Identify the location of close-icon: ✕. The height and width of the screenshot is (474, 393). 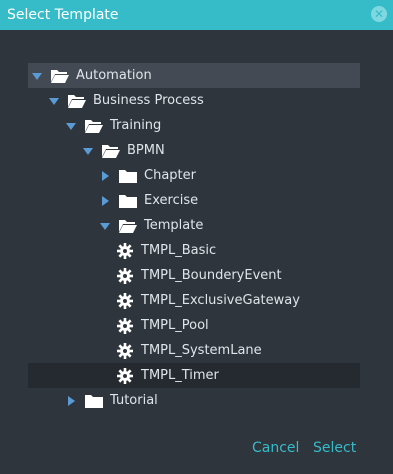
(379, 14).